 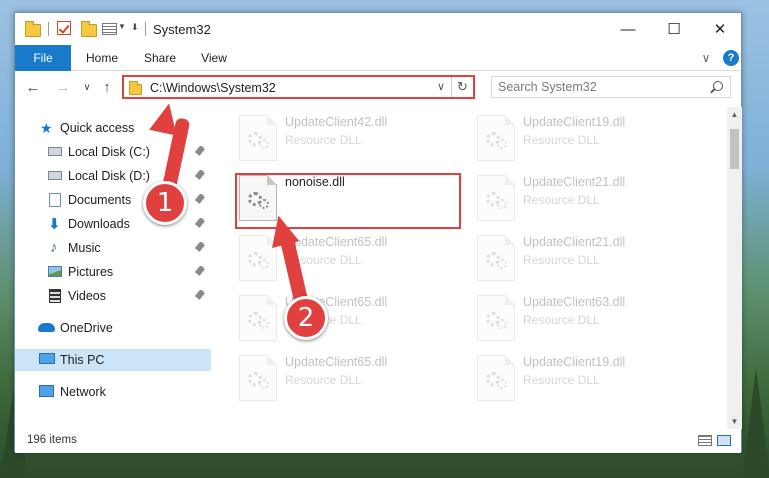 What do you see at coordinates (611, 87) in the screenshot?
I see `search-input: Search System32` at bounding box center [611, 87].